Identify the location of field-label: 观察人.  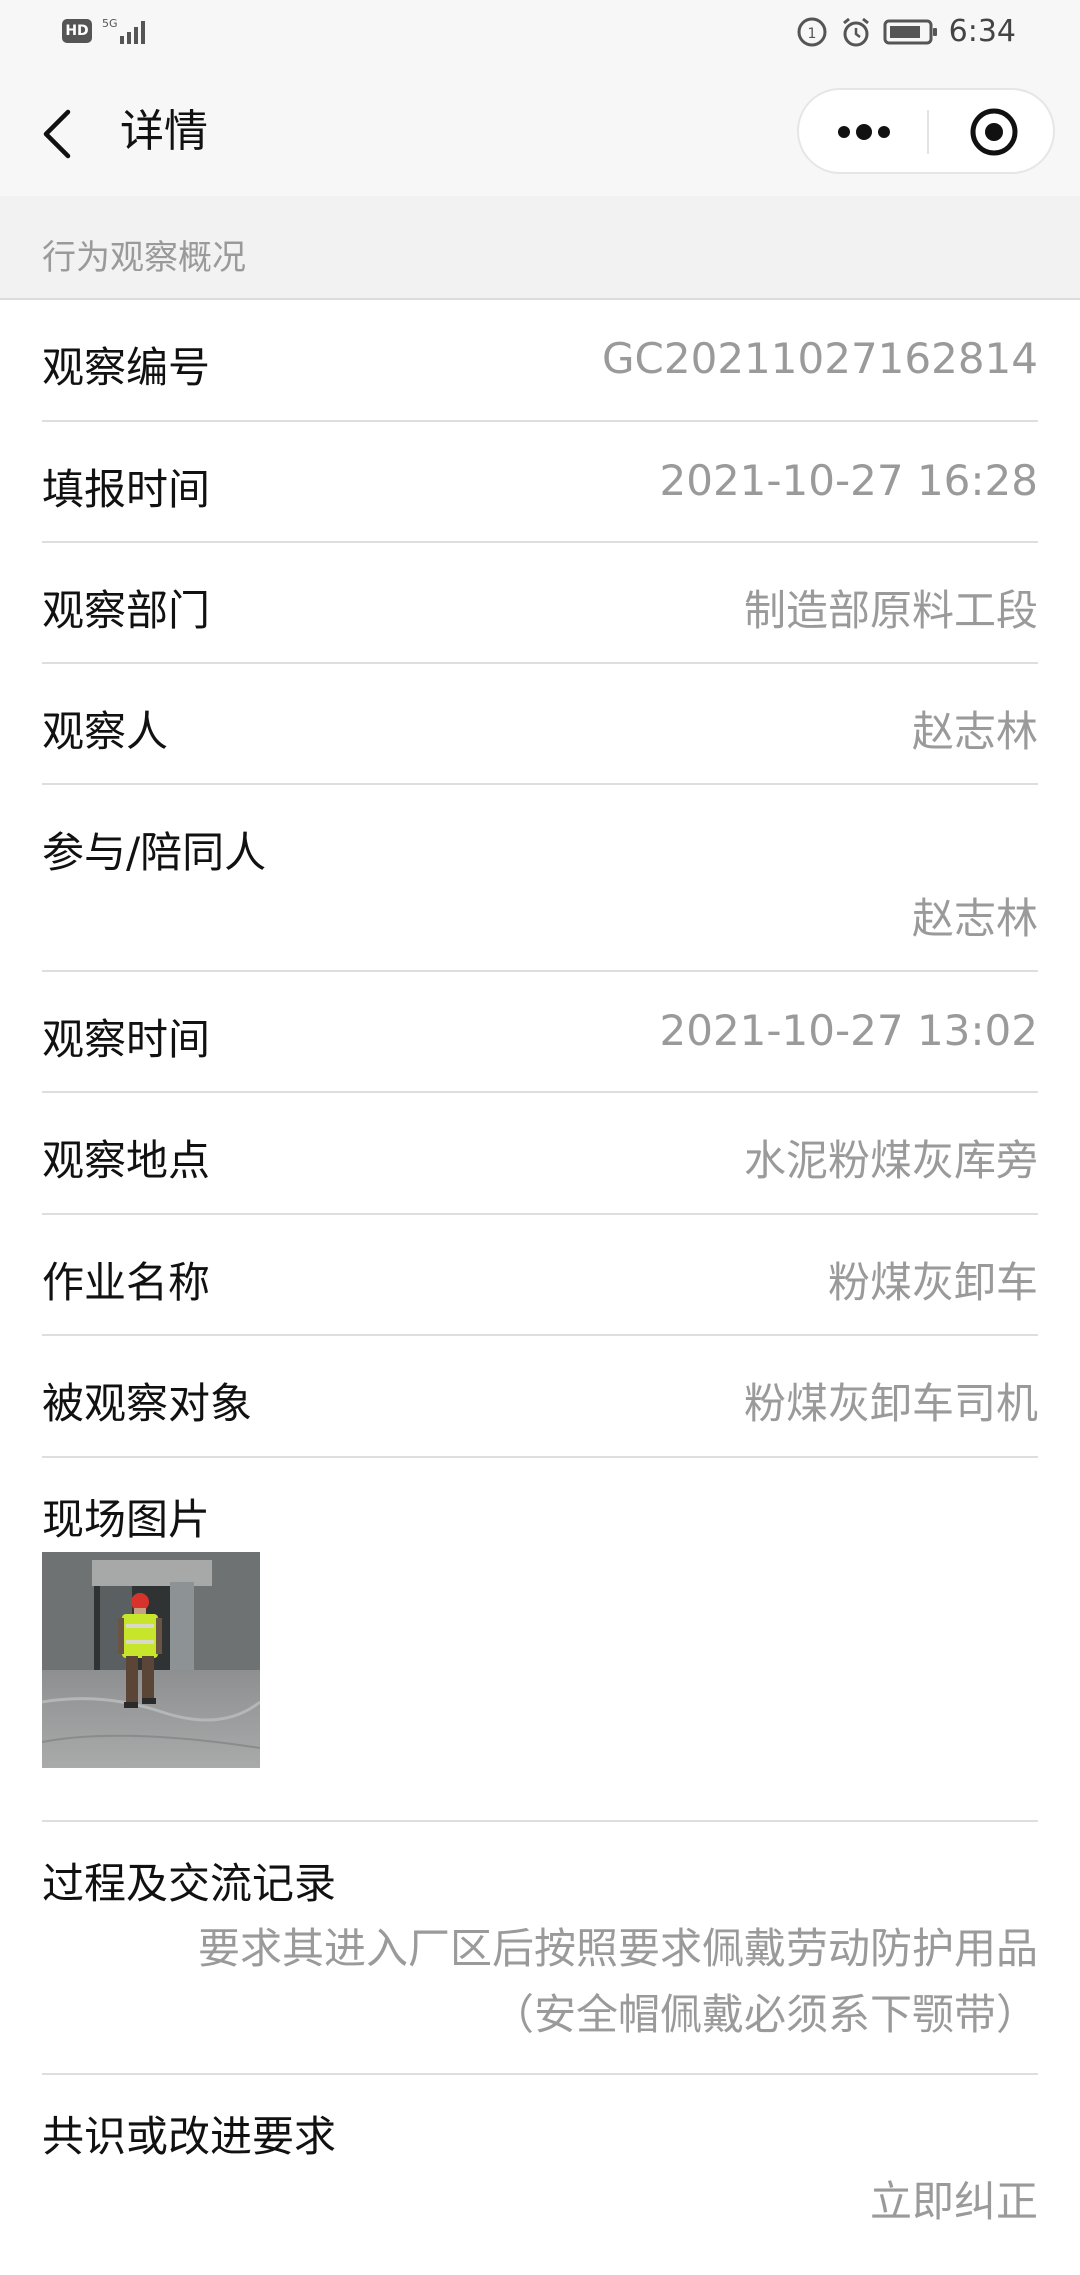
(105, 731).